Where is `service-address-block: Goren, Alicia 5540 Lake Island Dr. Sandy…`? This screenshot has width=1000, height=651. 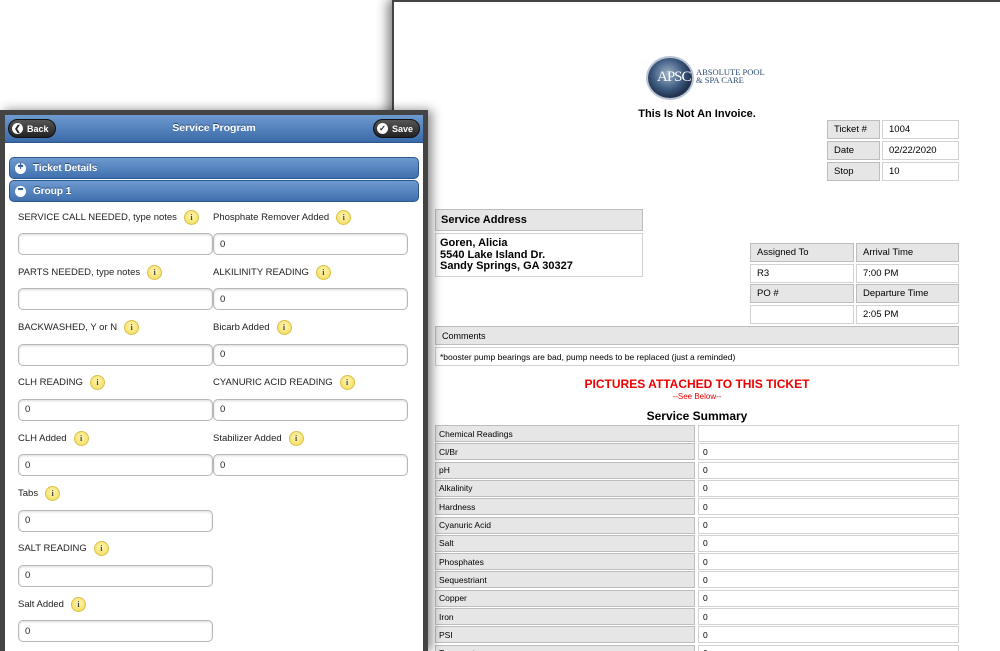
service-address-block: Goren, Alicia 5540 Lake Island Dr. Sandy… is located at coordinates (539, 255).